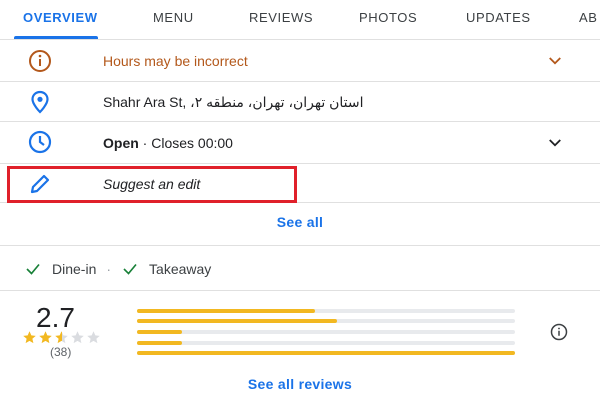  What do you see at coordinates (60, 17) in the screenshot?
I see `tab-overview: OVERVIEW` at bounding box center [60, 17].